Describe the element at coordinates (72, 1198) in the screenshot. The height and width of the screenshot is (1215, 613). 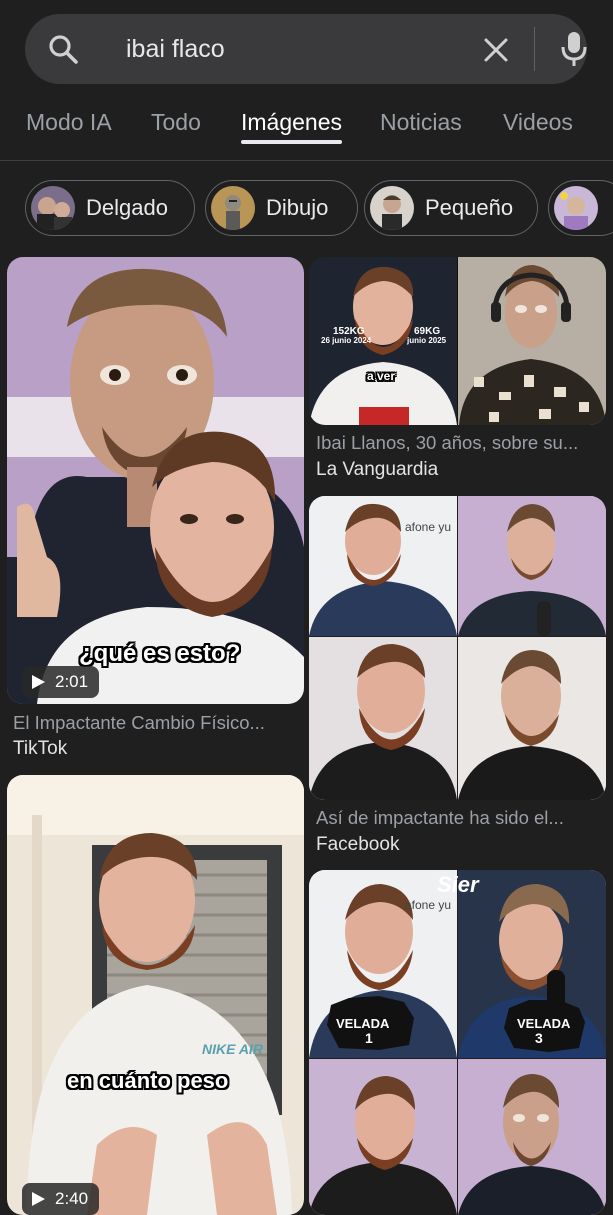
I see `duration-text: 2:40` at that location.